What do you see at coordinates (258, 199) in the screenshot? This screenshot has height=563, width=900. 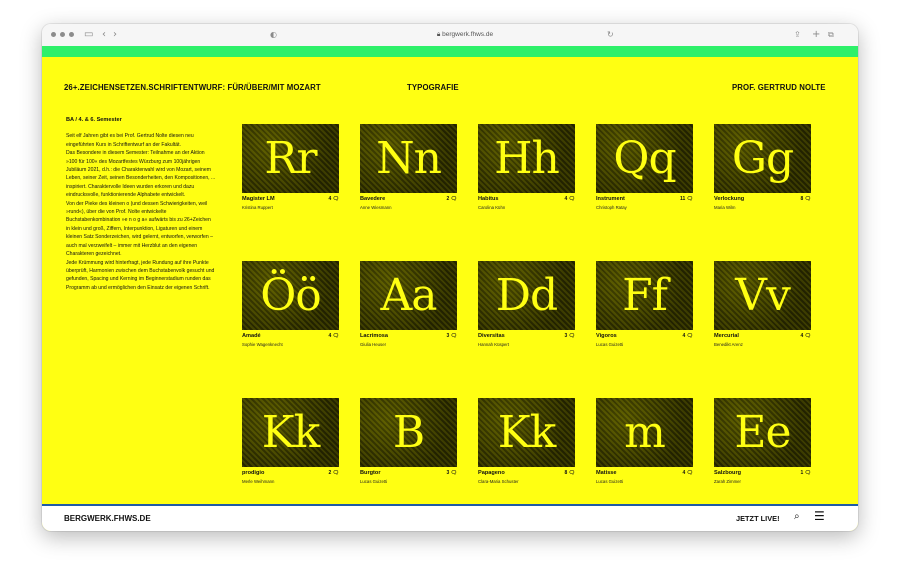 I see `project-title: Magister LM` at bounding box center [258, 199].